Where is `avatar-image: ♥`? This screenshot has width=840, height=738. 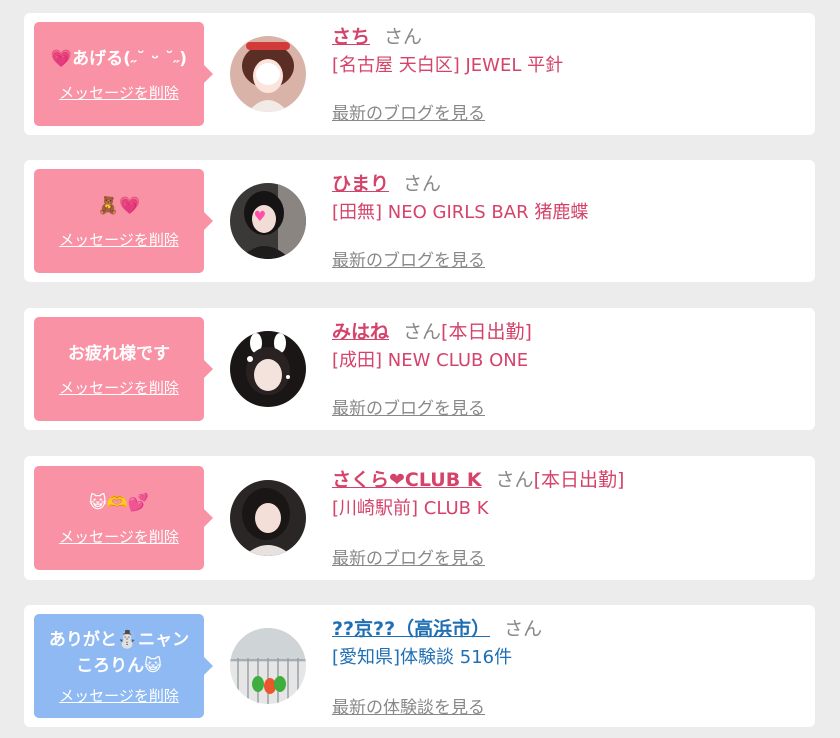 avatar-image: ♥ is located at coordinates (268, 221).